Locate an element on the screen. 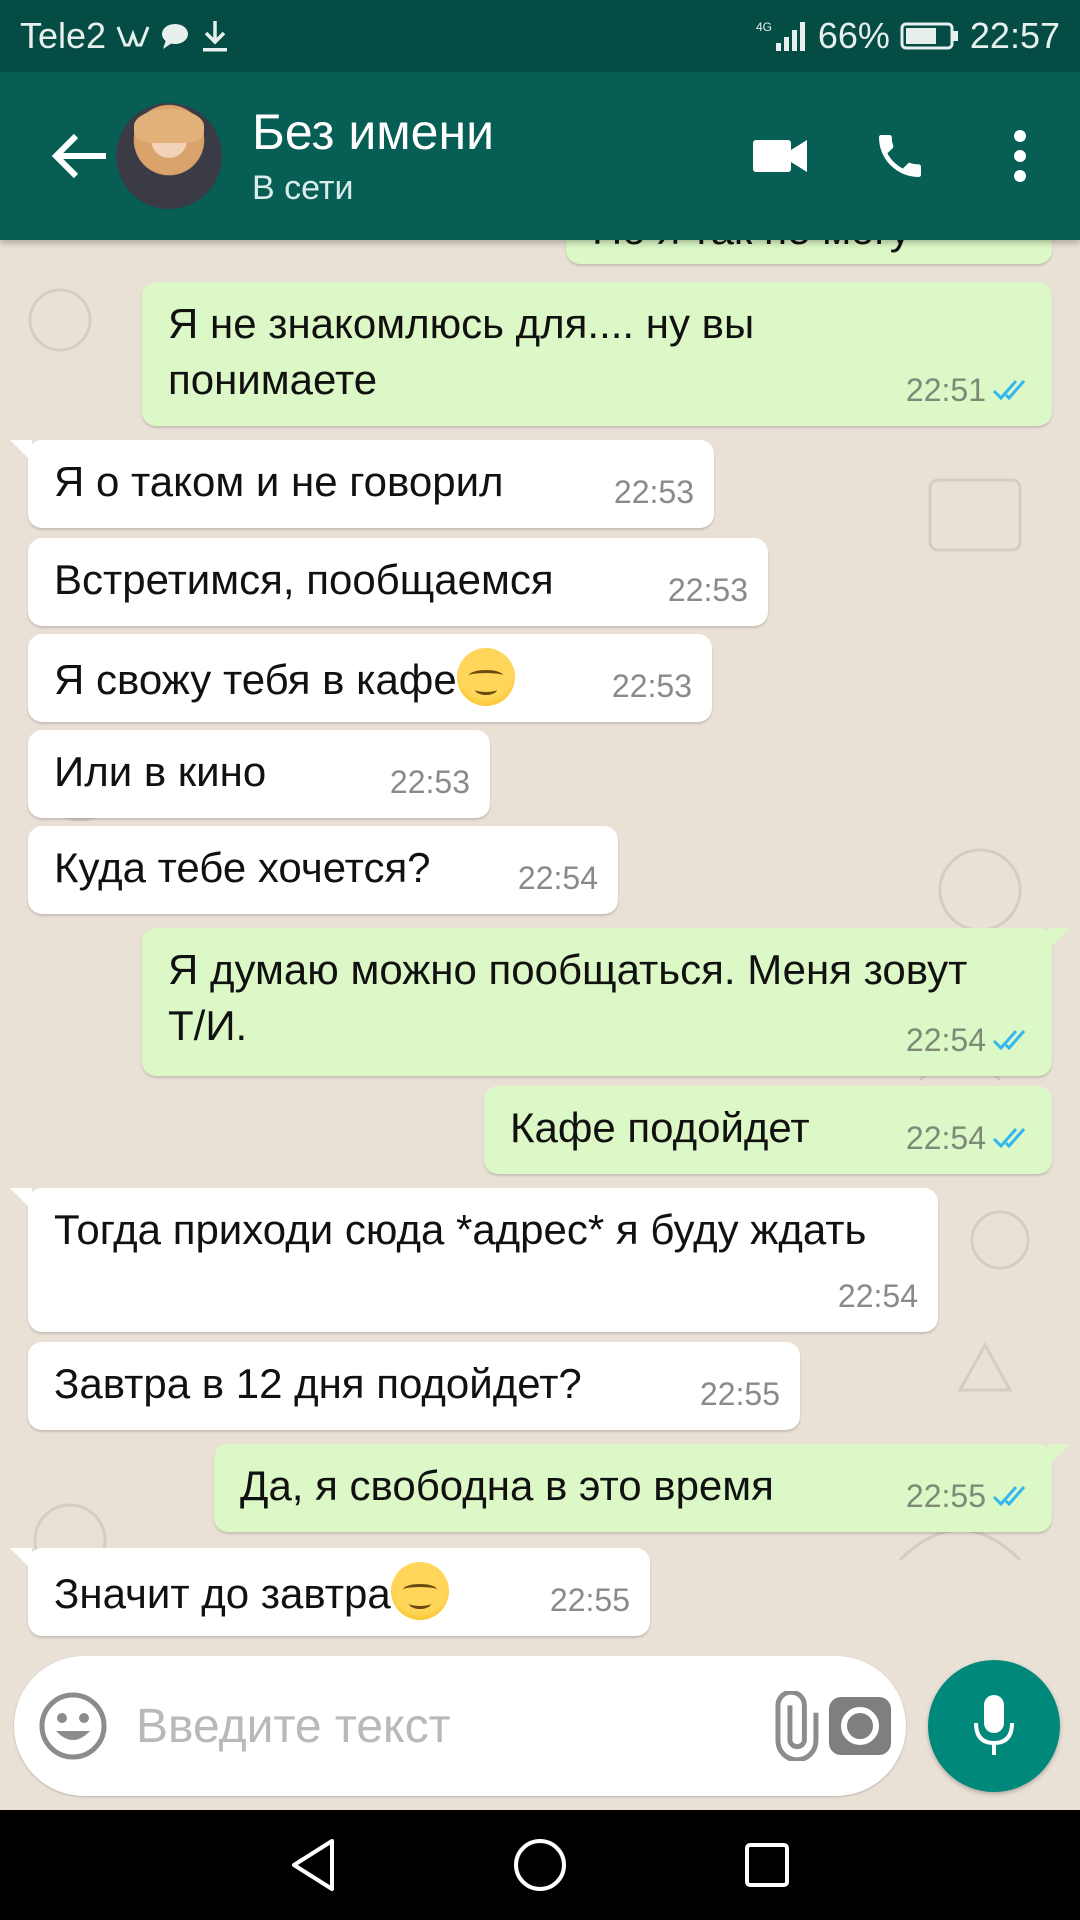  camera-icon is located at coordinates (860, 1726).